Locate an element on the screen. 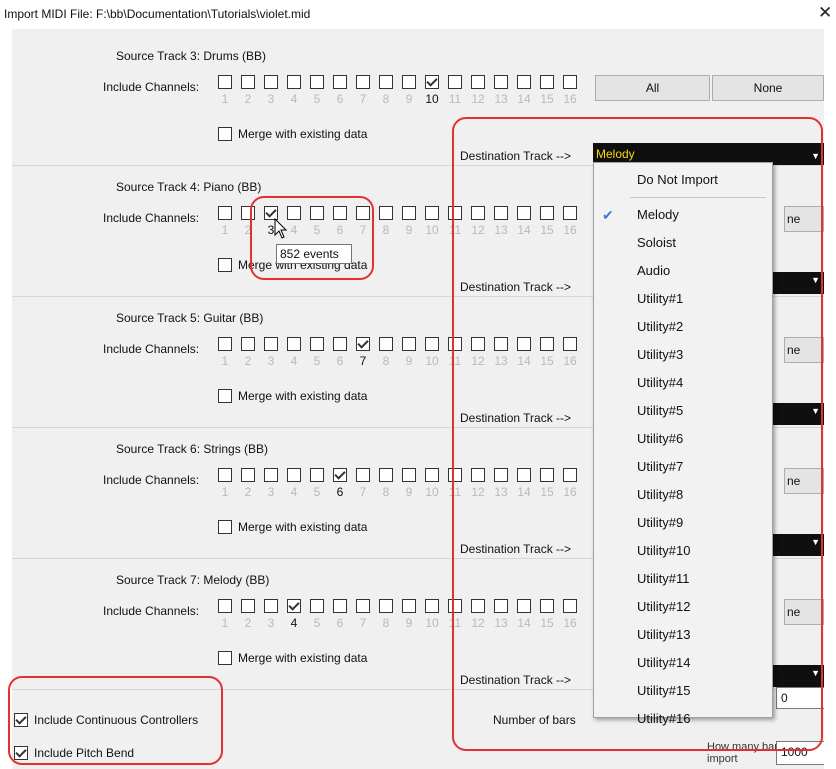  highlight-channel-box is located at coordinates (312, 238).